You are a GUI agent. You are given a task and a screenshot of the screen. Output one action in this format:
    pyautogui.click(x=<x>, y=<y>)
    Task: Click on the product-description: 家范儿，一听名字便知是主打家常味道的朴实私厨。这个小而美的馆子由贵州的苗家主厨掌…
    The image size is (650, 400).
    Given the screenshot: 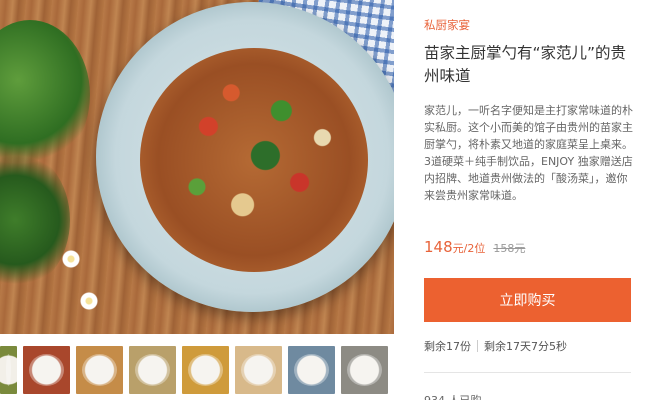 What is the action you would take?
    pyautogui.click(x=528, y=153)
    